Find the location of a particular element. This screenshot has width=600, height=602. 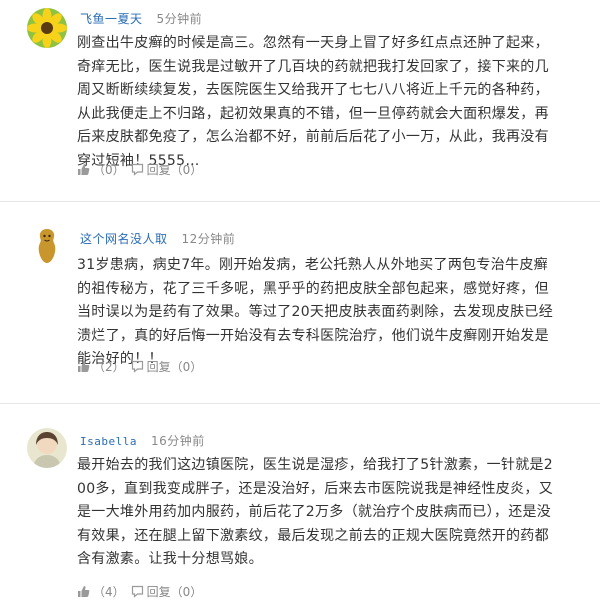

comment-username: Isabella 16分钟前 is located at coordinates (142, 440).